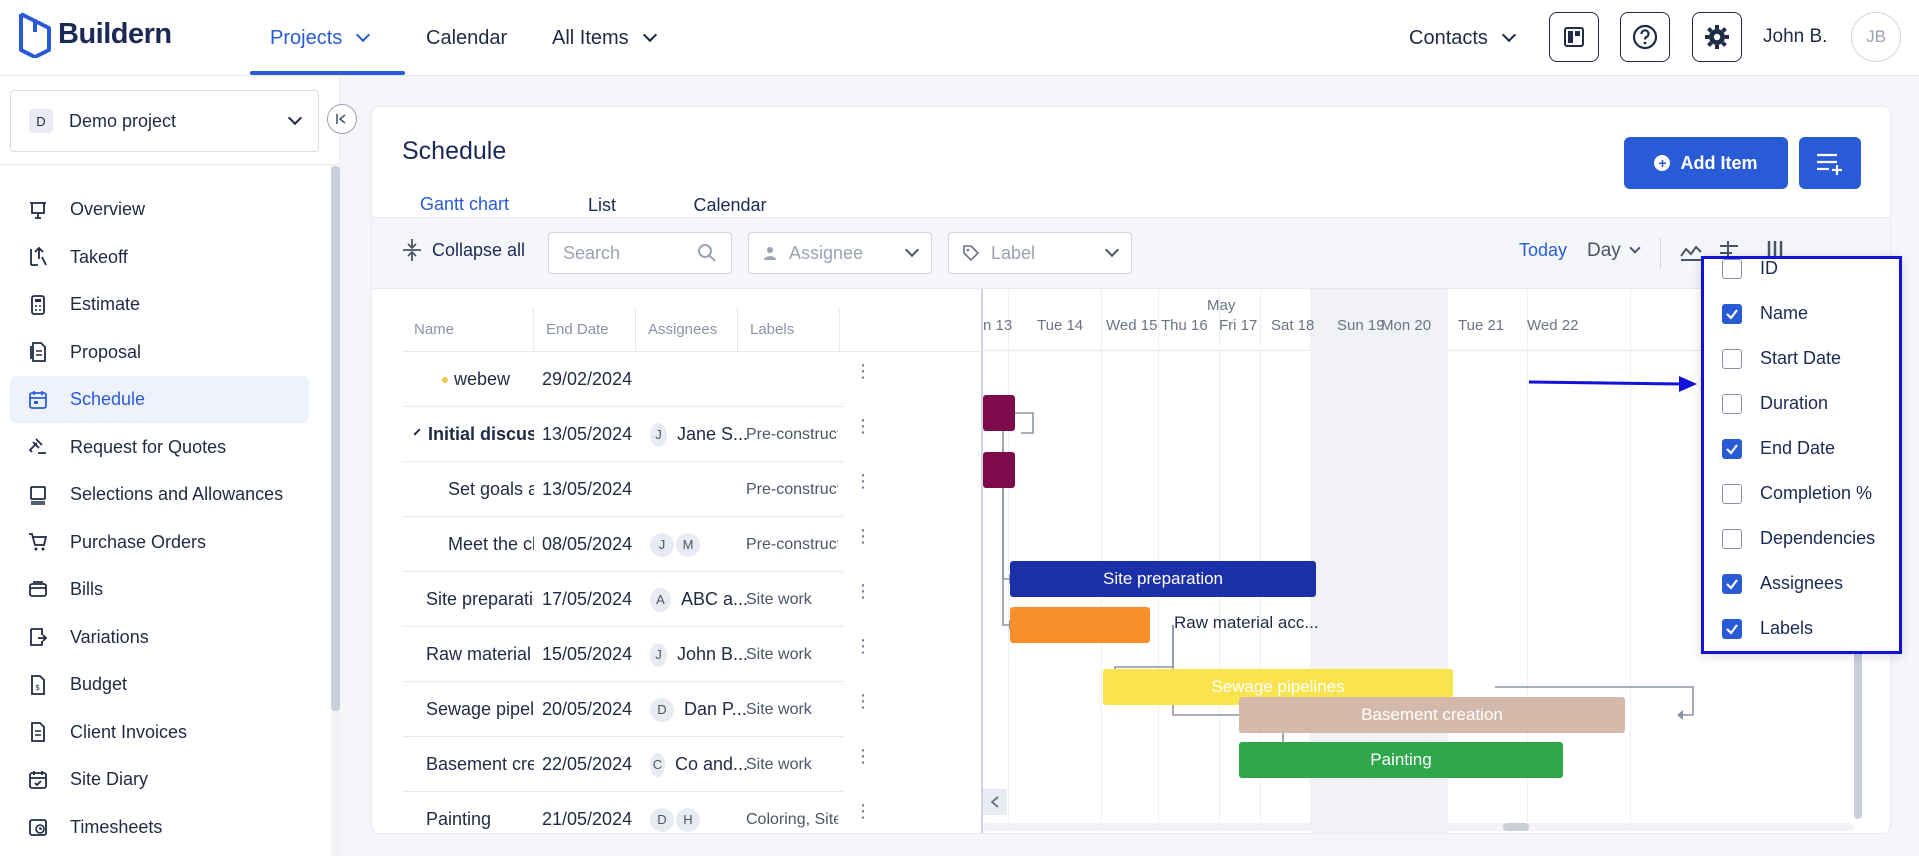 This screenshot has height=856, width=1919. Describe the element at coordinates (1795, 37) in the screenshot. I see `user-name: John B.` at that location.